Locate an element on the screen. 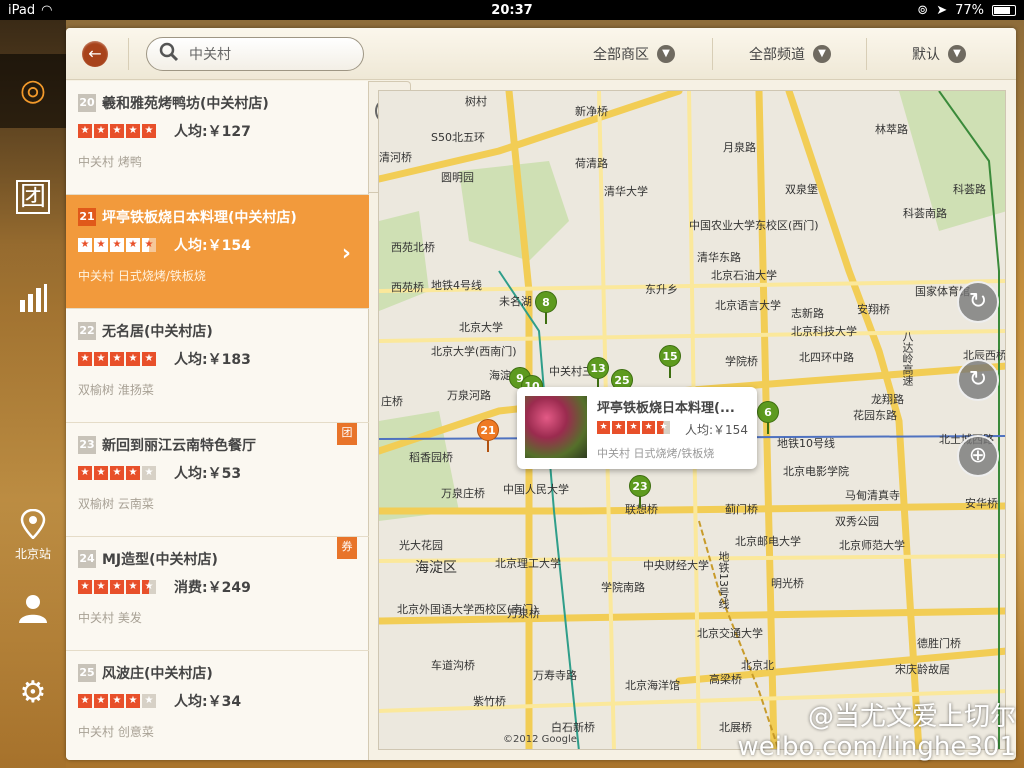 The image size is (1024, 768). device-label: iPad is located at coordinates (22, 10).